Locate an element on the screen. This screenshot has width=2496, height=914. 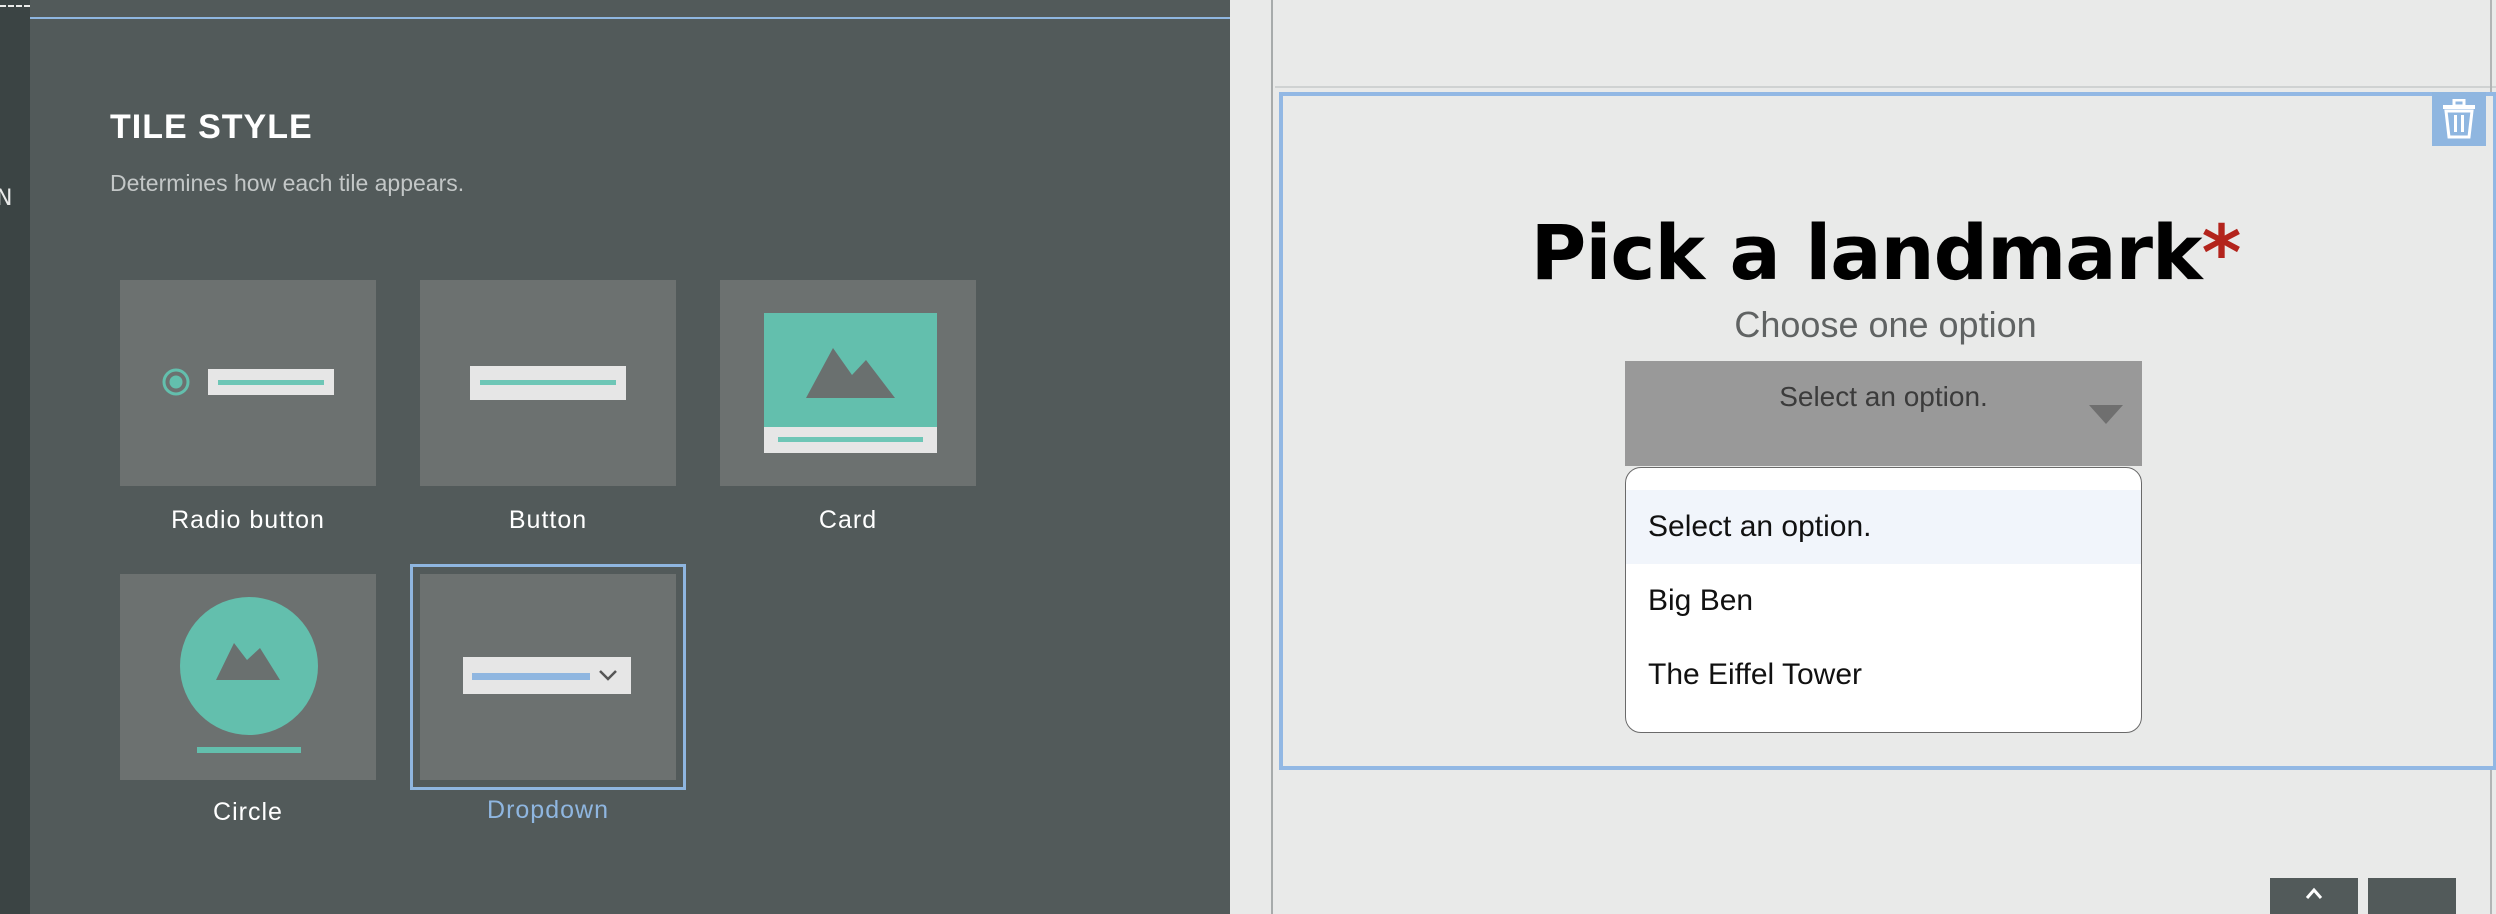
dropdown-option: Big Ben is located at coordinates (1883, 601).